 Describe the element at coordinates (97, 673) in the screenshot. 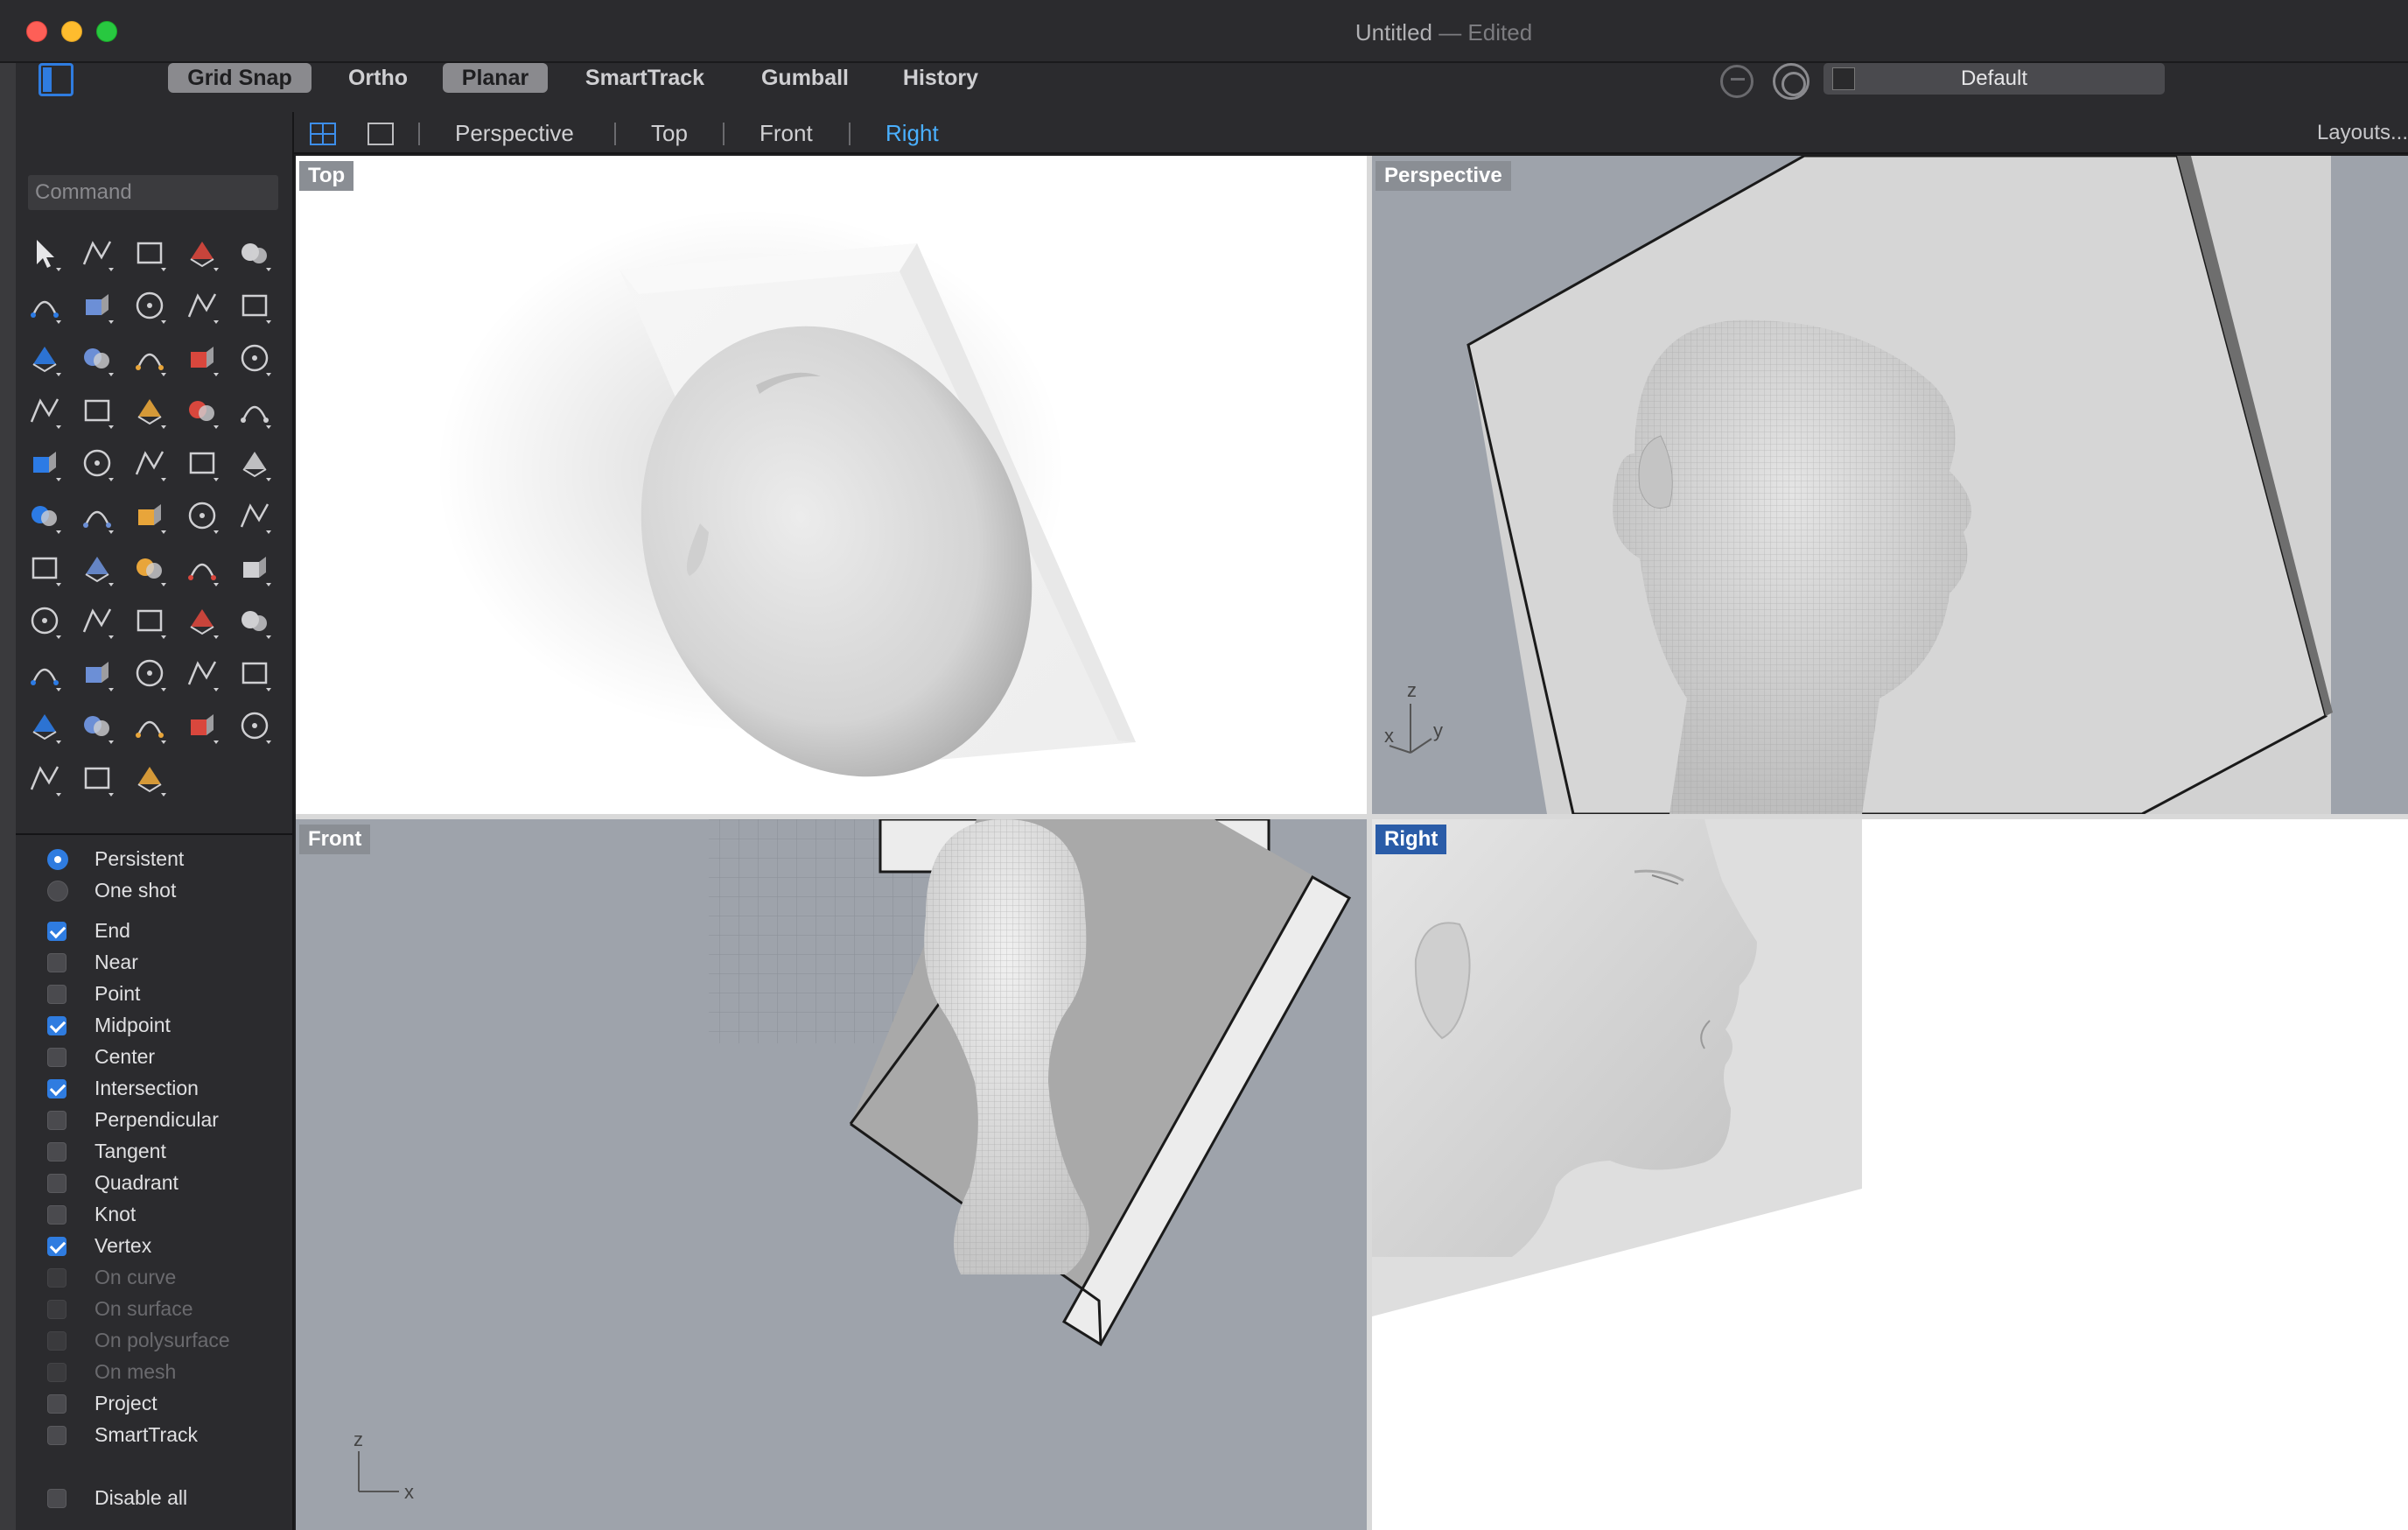

I see `car-model-icon` at that location.